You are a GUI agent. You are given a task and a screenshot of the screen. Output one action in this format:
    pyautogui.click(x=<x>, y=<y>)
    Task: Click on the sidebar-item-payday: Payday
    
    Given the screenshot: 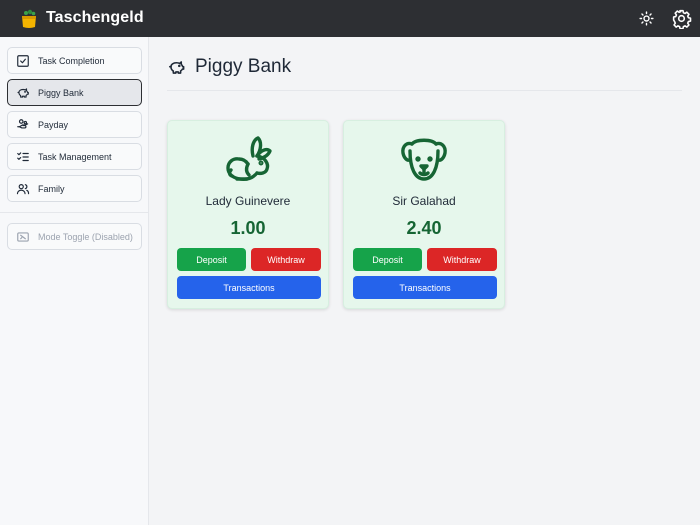 What is the action you would take?
    pyautogui.click(x=74, y=124)
    